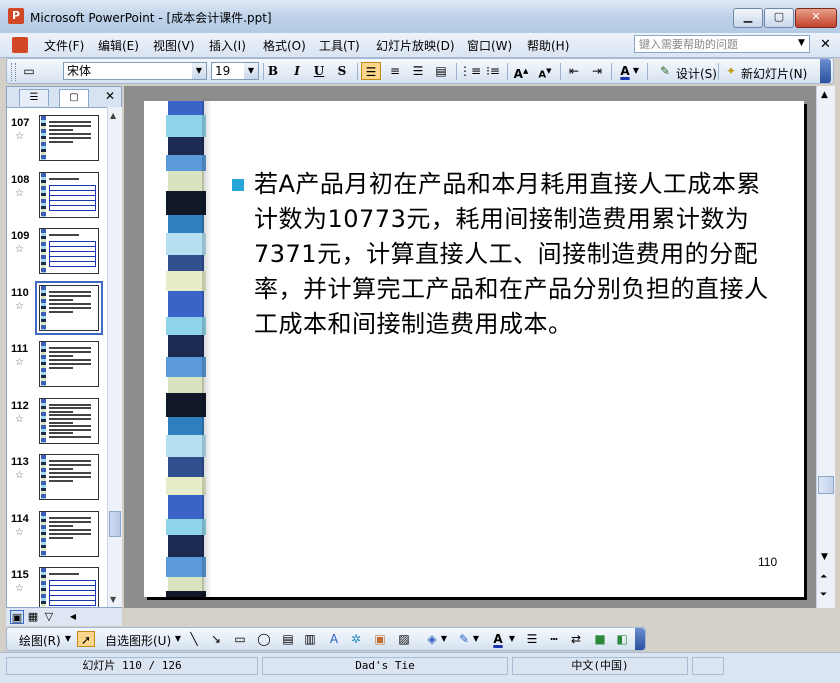 Image resolution: width=840 pixels, height=683 pixels. I want to click on shadow-button: S, so click(342, 71).